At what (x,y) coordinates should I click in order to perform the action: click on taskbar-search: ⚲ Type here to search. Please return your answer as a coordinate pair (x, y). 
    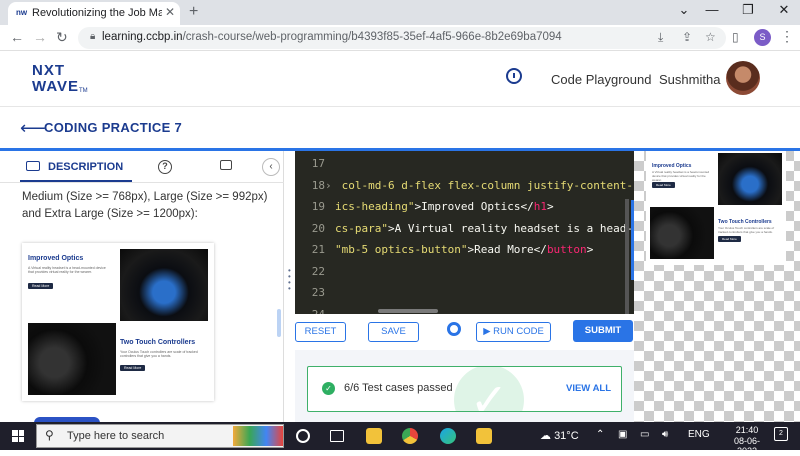
    Looking at the image, I should click on (160, 436).